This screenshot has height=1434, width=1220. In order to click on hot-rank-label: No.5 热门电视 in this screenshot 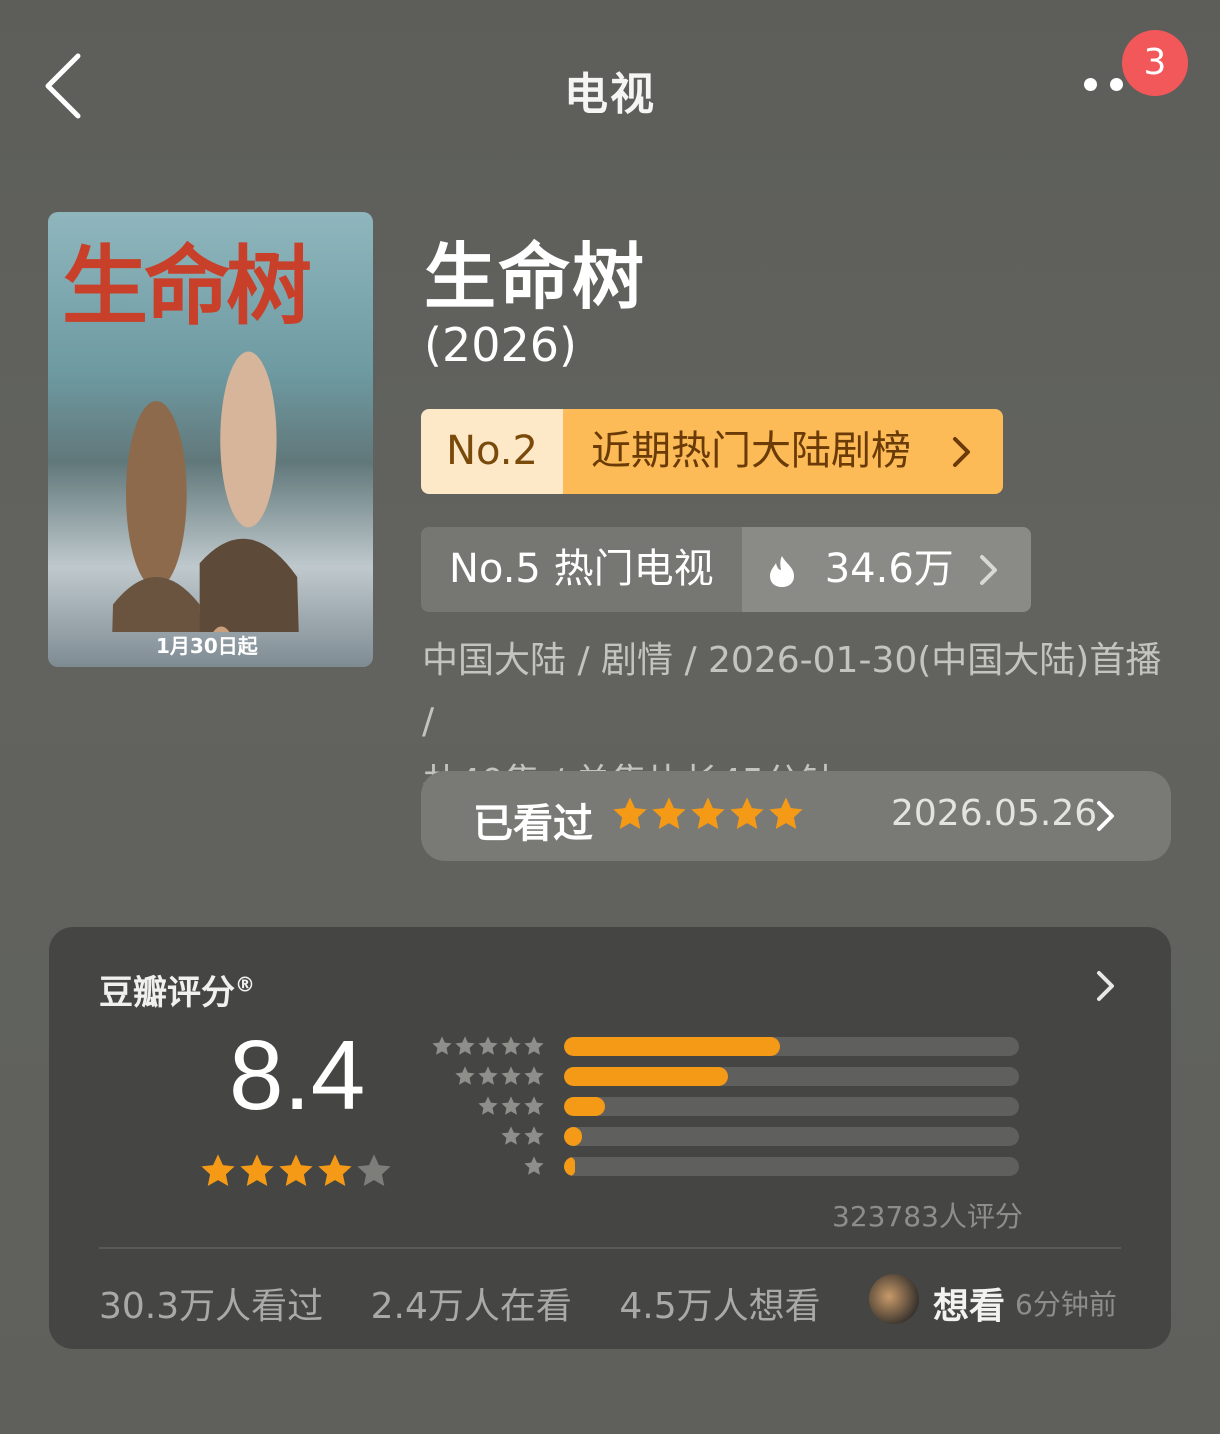, I will do `click(581, 569)`.